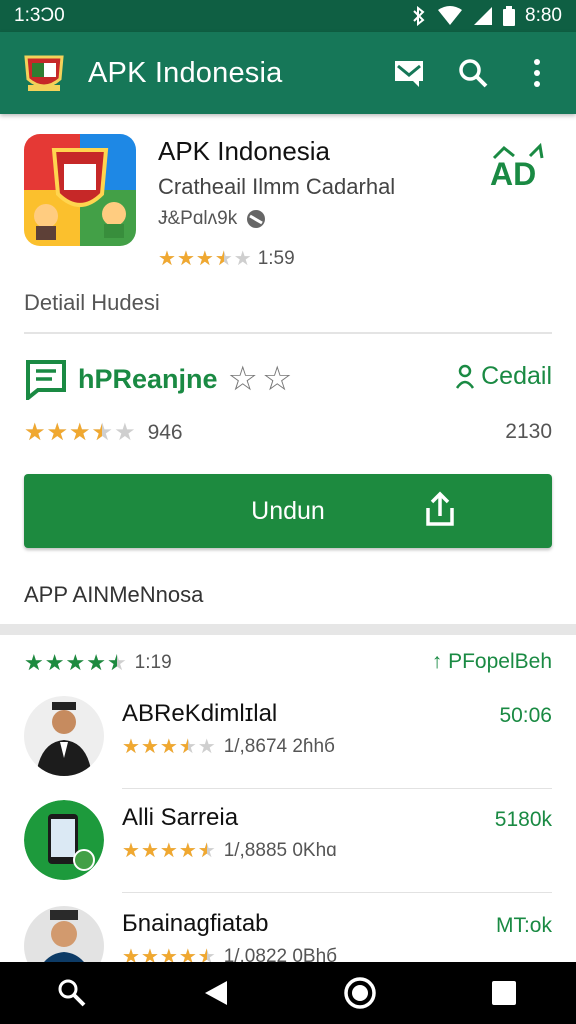 This screenshot has width=576, height=1024. Describe the element at coordinates (288, 663) in the screenshot. I see `reviews-header: ★★★★★★★★★★ 1:19 ↑ PFopelBeh` at that location.